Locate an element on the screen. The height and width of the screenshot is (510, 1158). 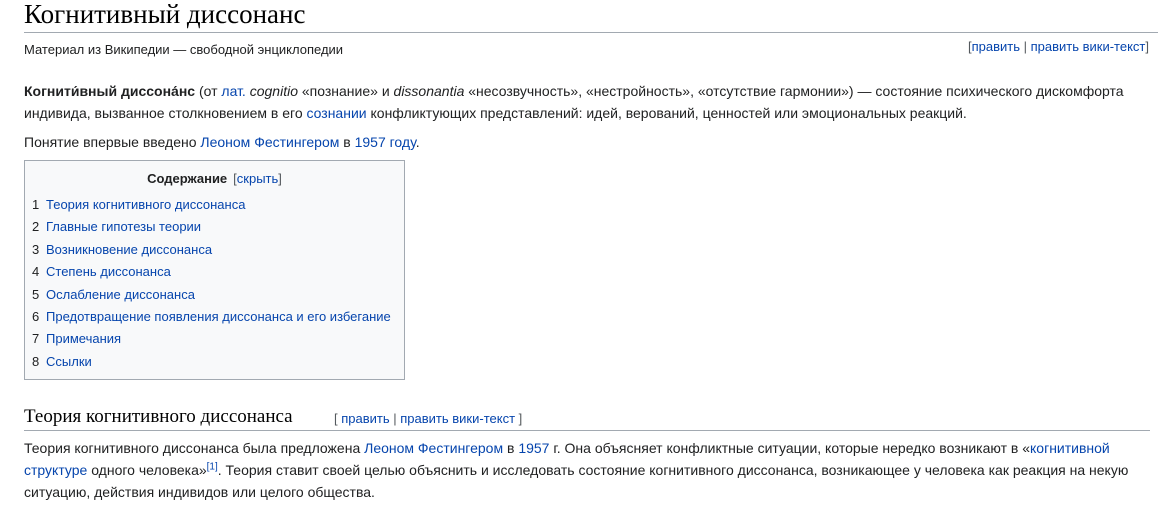
toc-item-link: Ссылки is located at coordinates (69, 361).